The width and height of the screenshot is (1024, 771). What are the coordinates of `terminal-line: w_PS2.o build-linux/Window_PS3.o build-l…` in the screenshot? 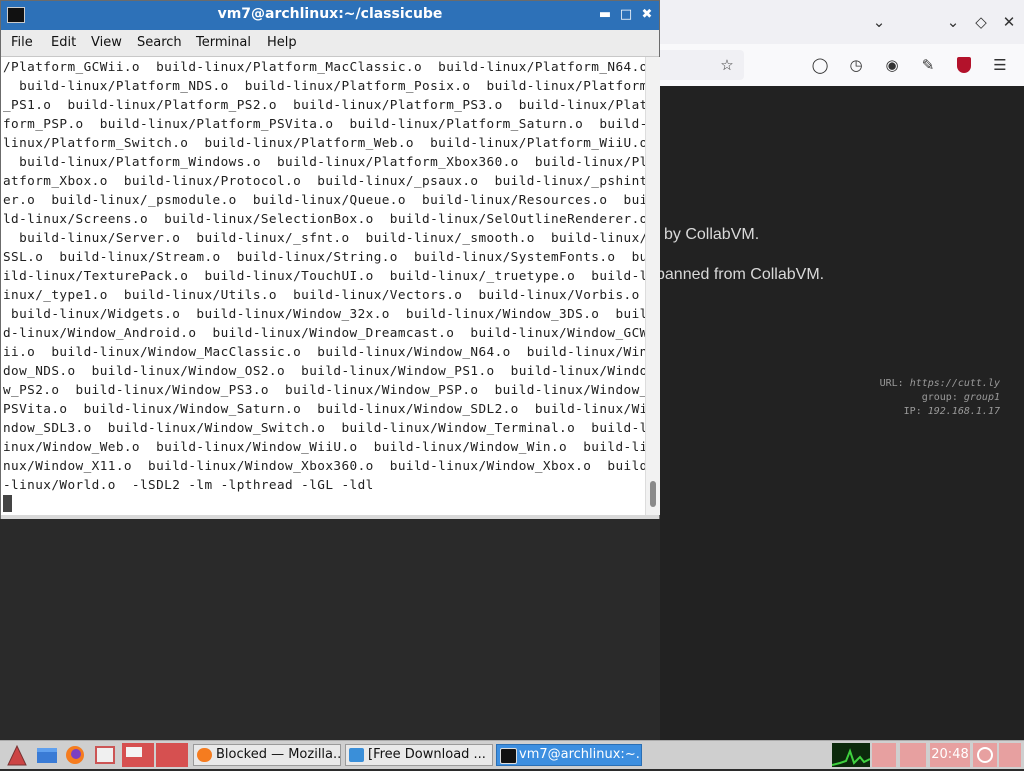 It's located at (324, 389).